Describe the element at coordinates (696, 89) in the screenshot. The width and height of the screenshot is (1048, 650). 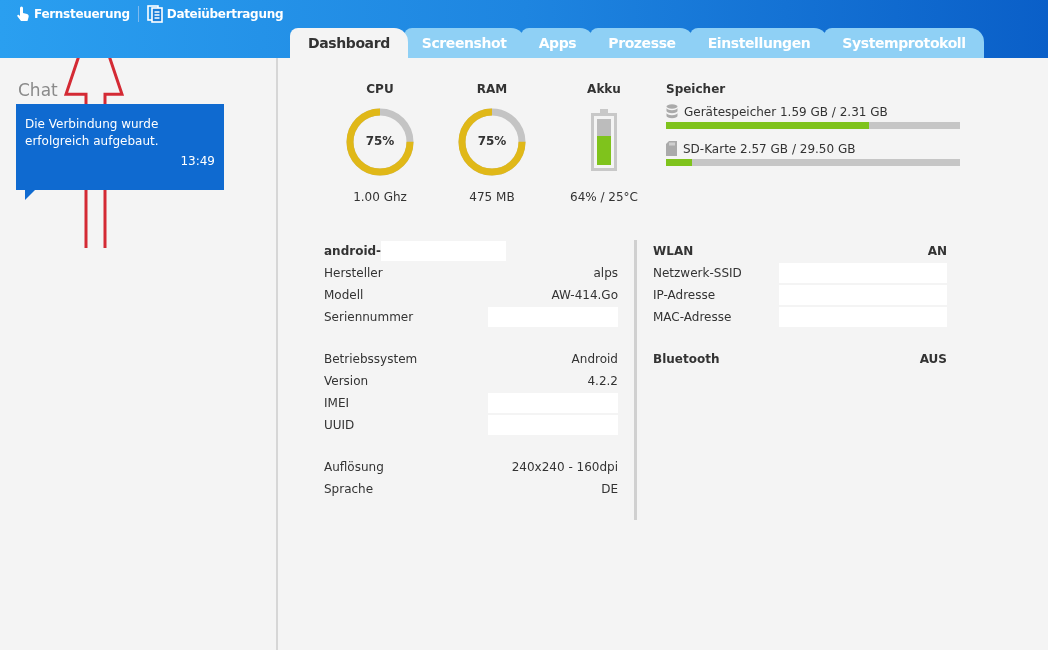
I see `storage-title: Speicher` at that location.